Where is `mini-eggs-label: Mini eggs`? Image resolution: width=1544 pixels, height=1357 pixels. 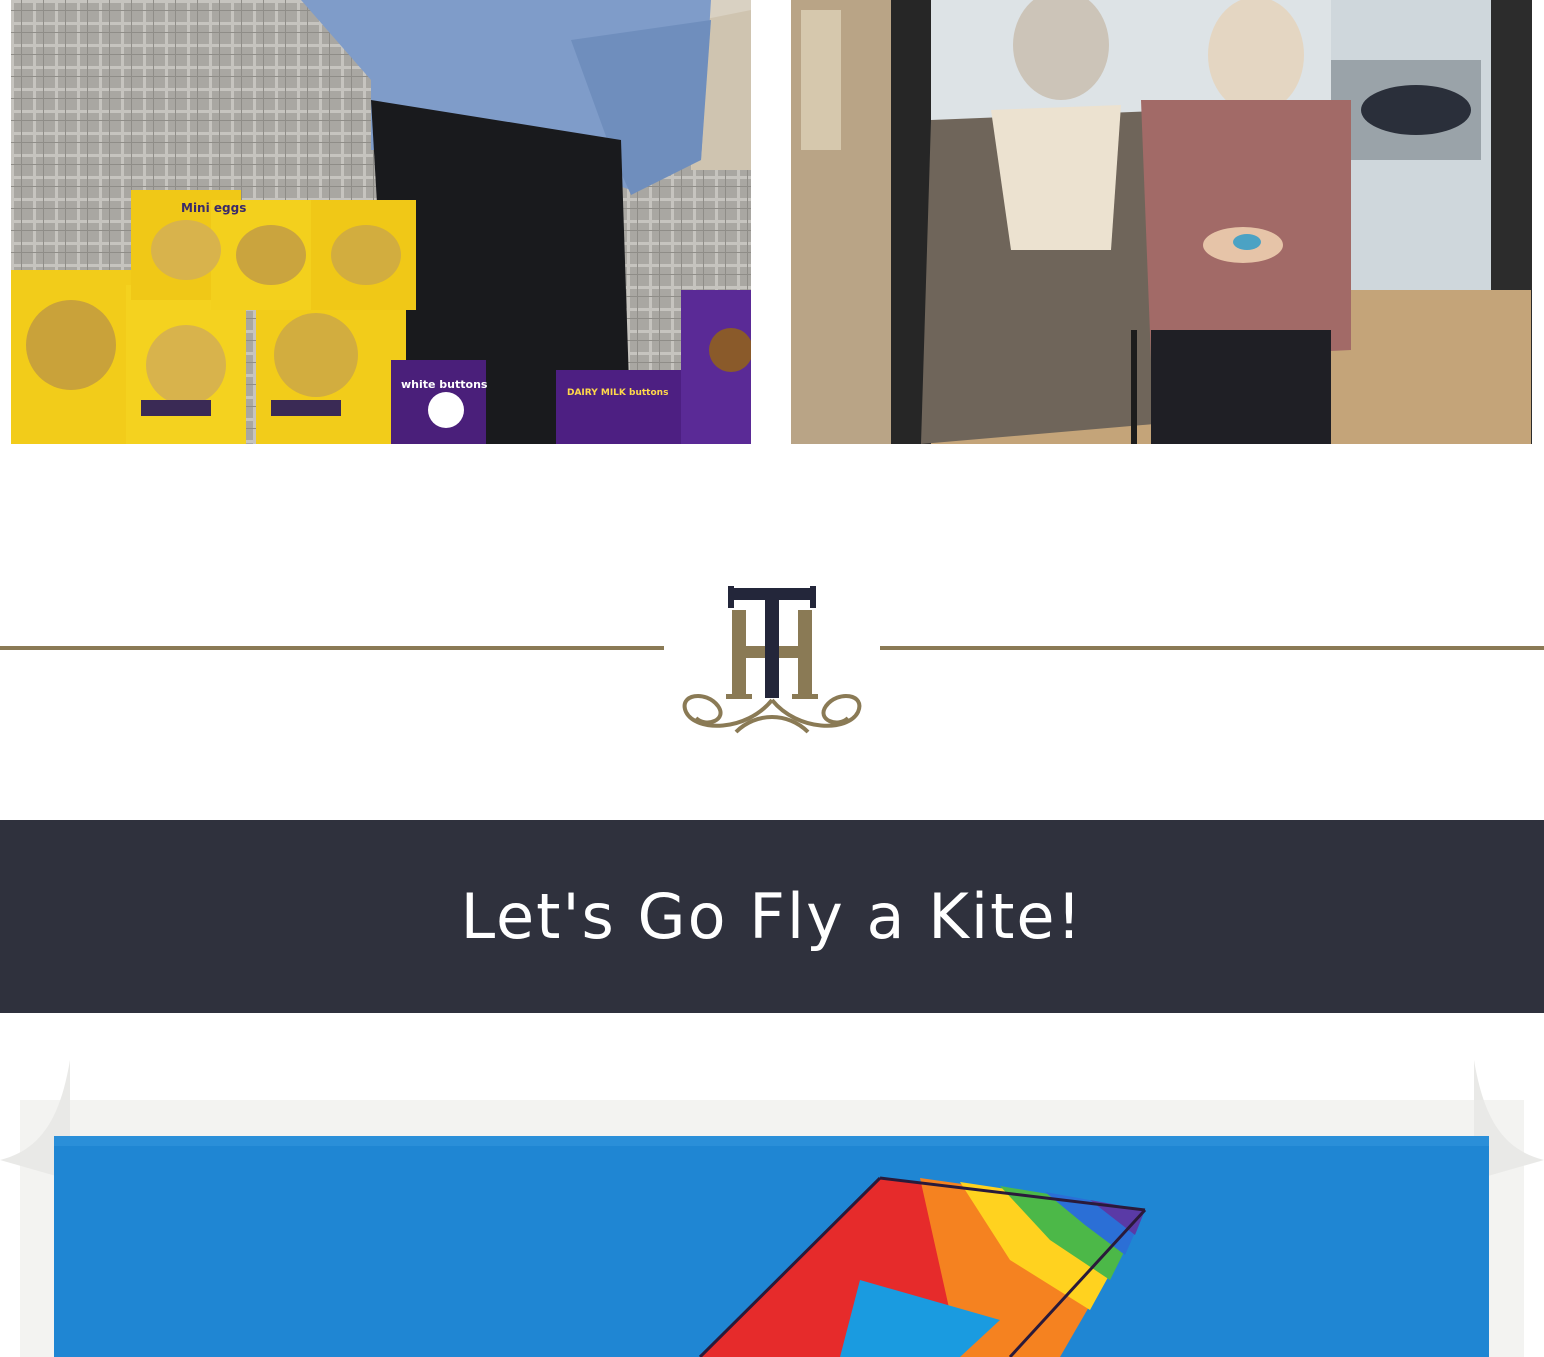
mini-eggs-label: Mini eggs is located at coordinates (213, 208).